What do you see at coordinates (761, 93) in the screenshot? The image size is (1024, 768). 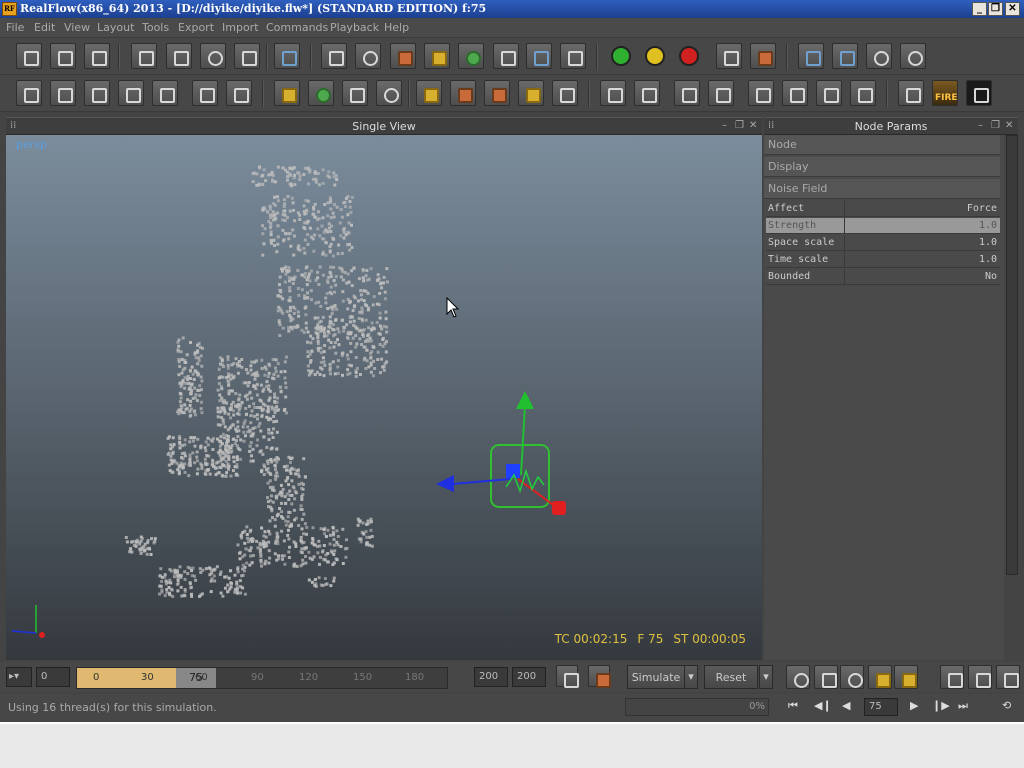 I see `wire-cube-icon` at bounding box center [761, 93].